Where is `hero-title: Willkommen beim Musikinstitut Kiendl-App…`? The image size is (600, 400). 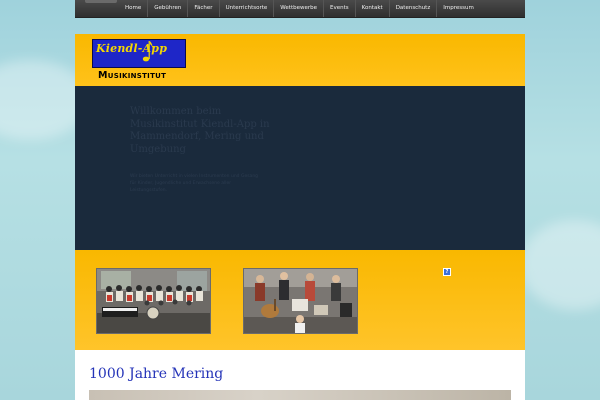
hero-title: Willkommen beim Musikinstitut Kiendl-App… is located at coordinates (200, 130).